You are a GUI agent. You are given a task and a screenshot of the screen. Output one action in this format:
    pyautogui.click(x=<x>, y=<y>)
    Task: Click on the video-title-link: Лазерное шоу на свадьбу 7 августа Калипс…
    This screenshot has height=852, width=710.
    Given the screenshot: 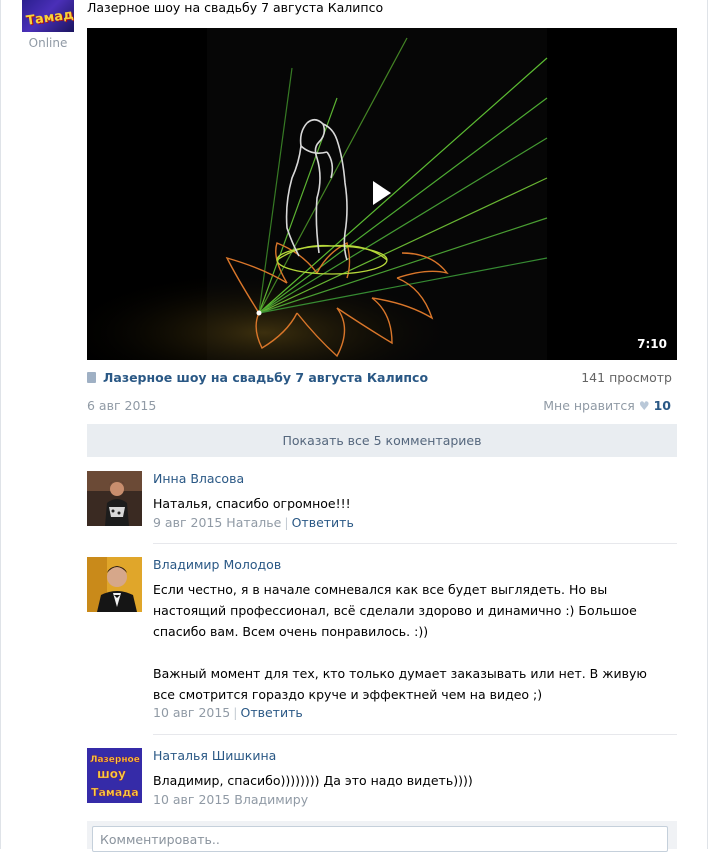 What is the action you would take?
    pyautogui.click(x=265, y=377)
    